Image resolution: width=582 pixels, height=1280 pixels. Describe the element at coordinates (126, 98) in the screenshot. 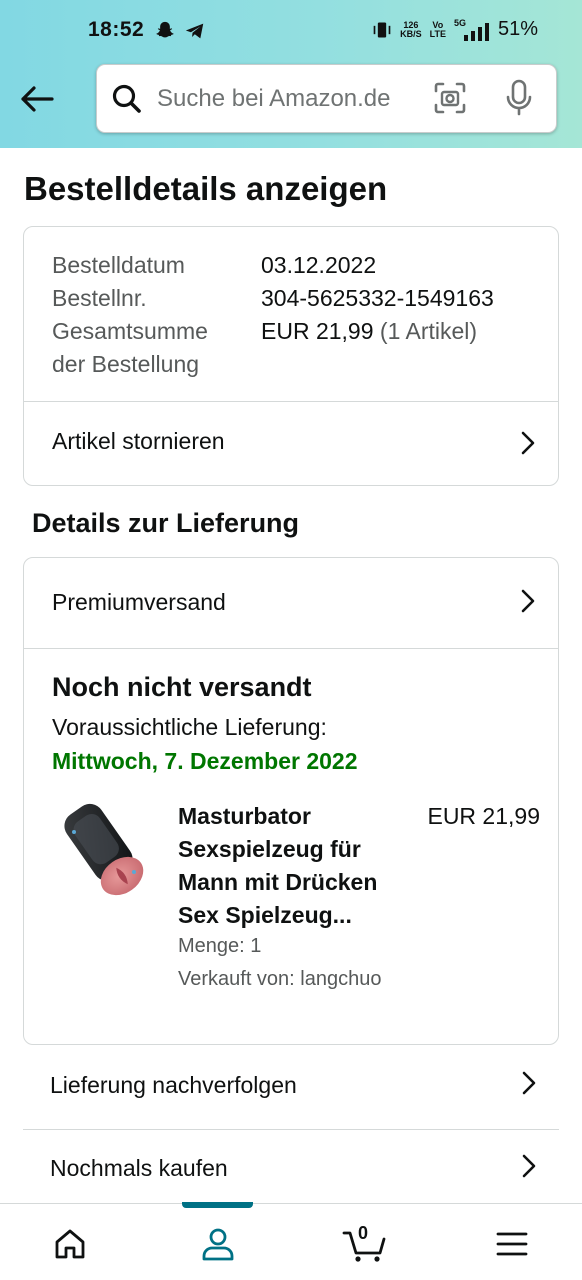

I see `search-icon` at that location.